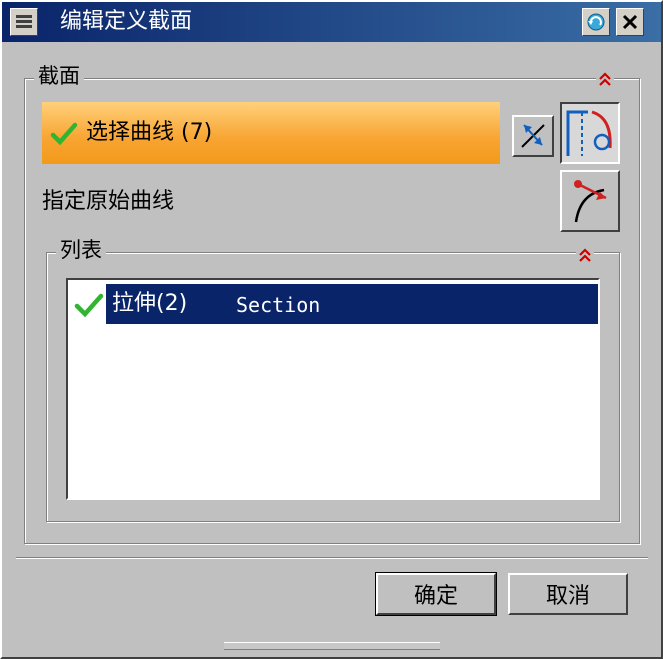 Image resolution: width=663 pixels, height=659 pixels. What do you see at coordinates (149, 132) in the screenshot?
I see `select-curve-label: 选择曲线 (7)` at bounding box center [149, 132].